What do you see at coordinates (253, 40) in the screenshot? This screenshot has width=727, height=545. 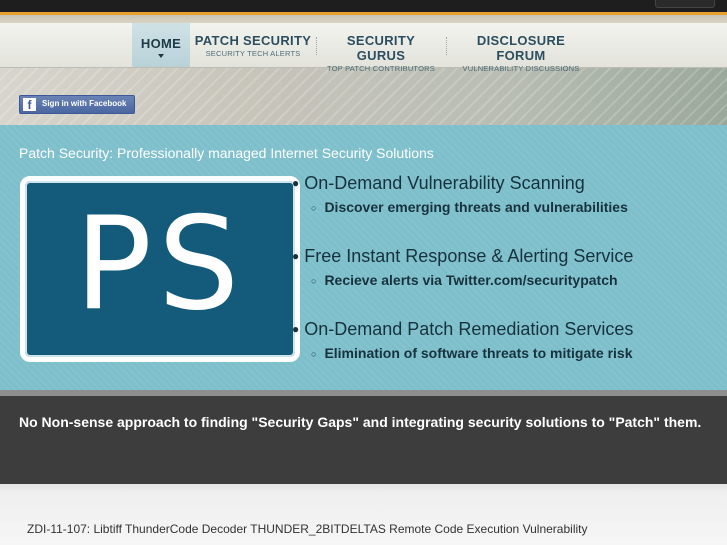 I see `nav-item-label: PATCH SECURITY` at bounding box center [253, 40].